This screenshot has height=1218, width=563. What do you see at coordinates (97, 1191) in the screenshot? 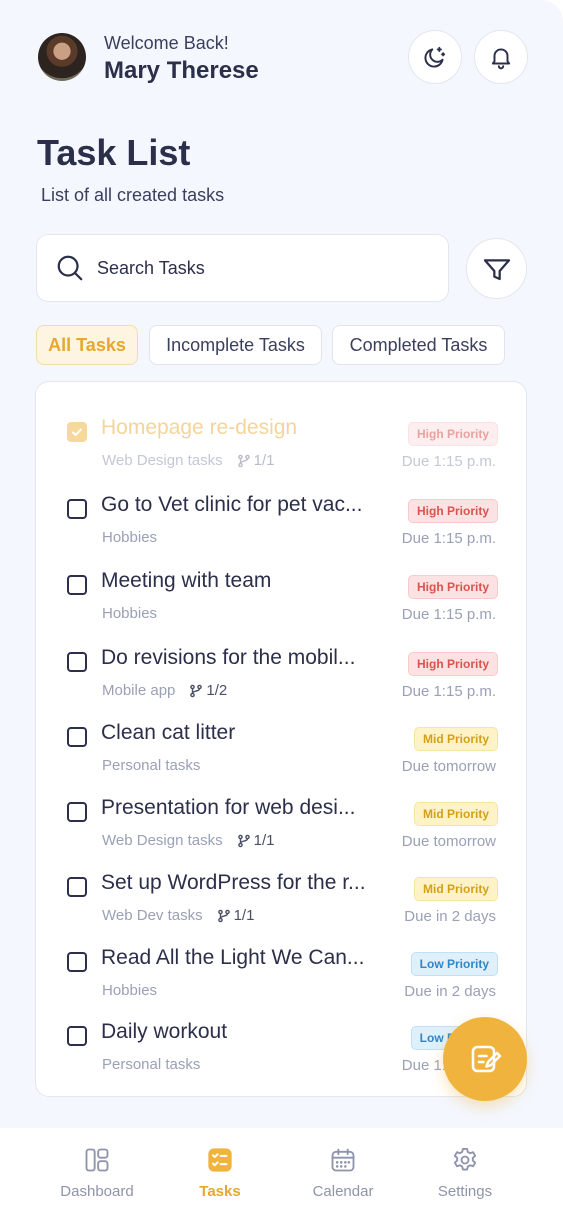
I see `nav-dashboard-label: Dashboard` at bounding box center [97, 1191].